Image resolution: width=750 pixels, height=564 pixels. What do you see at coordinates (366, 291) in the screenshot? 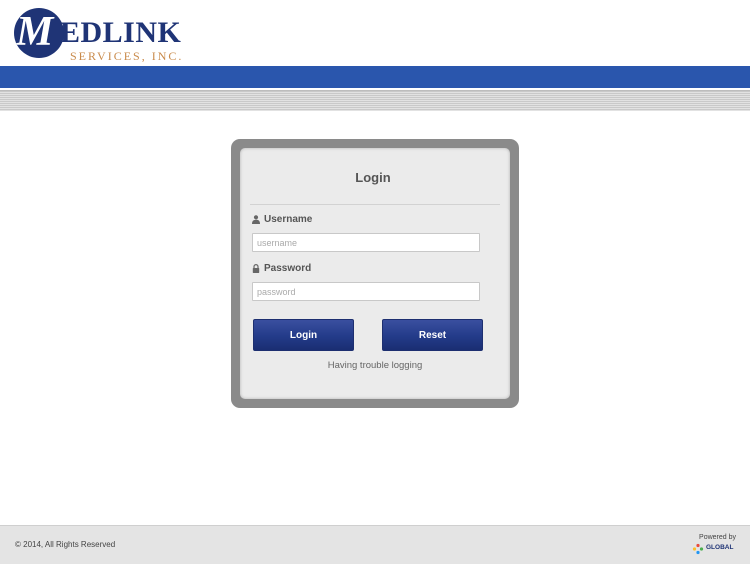
I see `password-input` at bounding box center [366, 291].